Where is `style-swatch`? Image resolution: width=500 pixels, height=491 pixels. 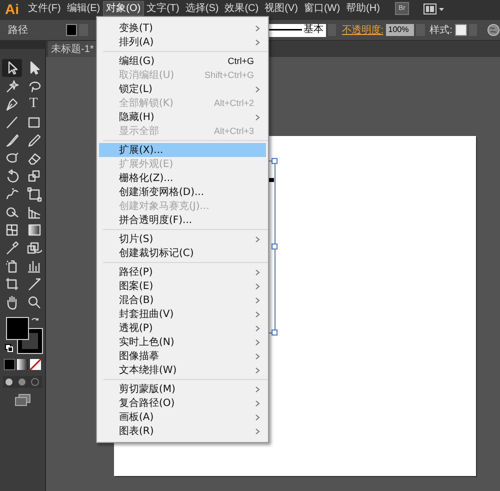 style-swatch is located at coordinates (461, 30).